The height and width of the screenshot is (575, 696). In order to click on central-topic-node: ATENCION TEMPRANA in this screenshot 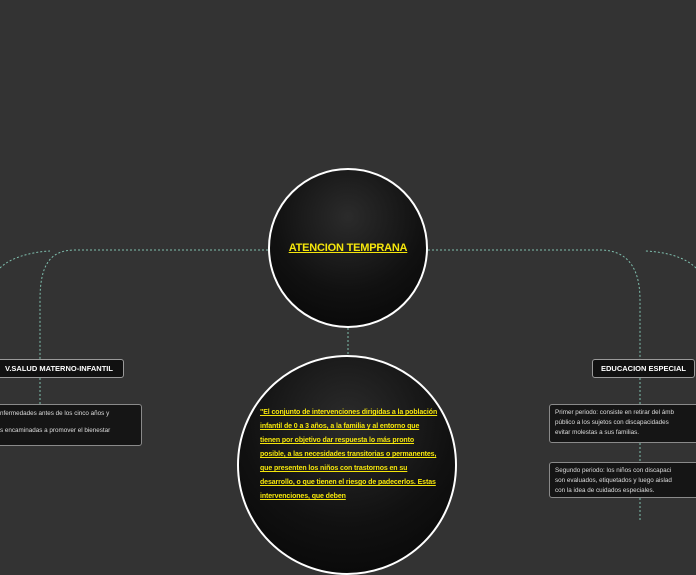, I will do `click(348, 248)`.